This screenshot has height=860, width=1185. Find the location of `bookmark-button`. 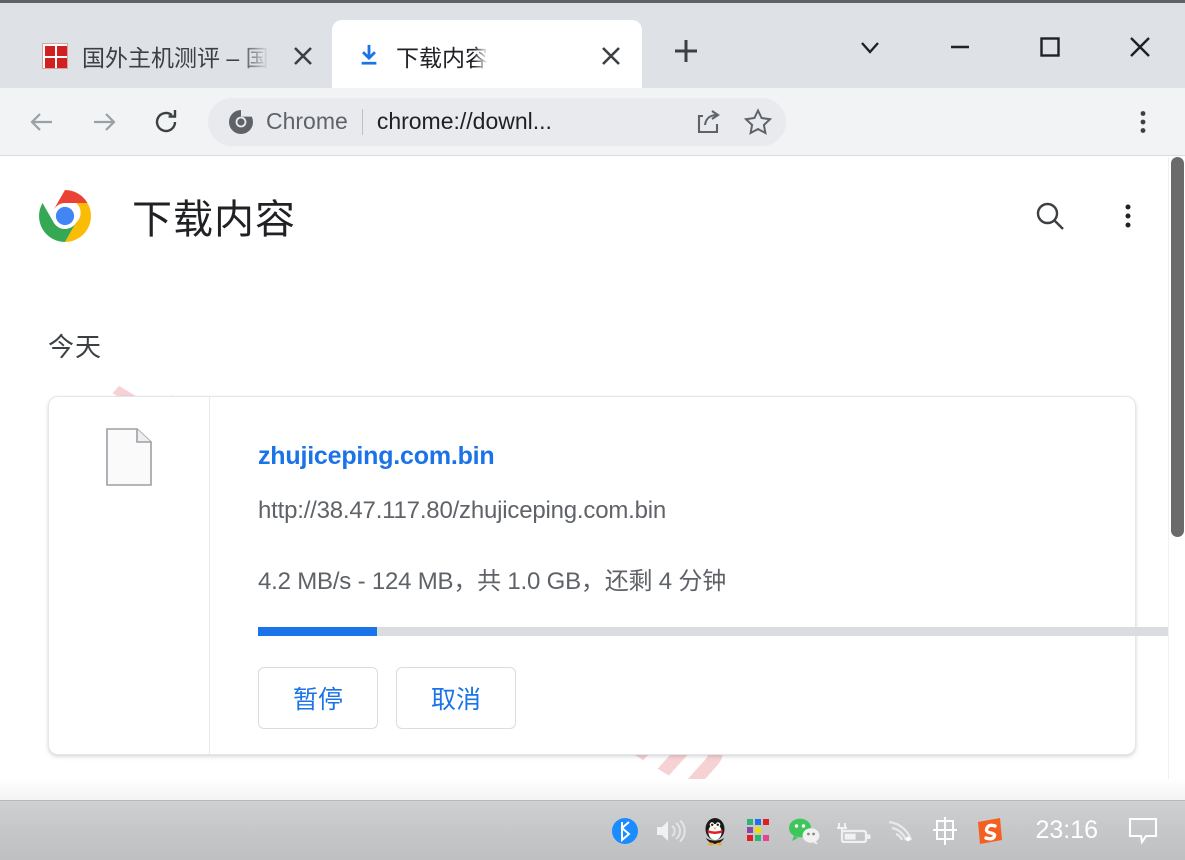

bookmark-button is located at coordinates (758, 122).